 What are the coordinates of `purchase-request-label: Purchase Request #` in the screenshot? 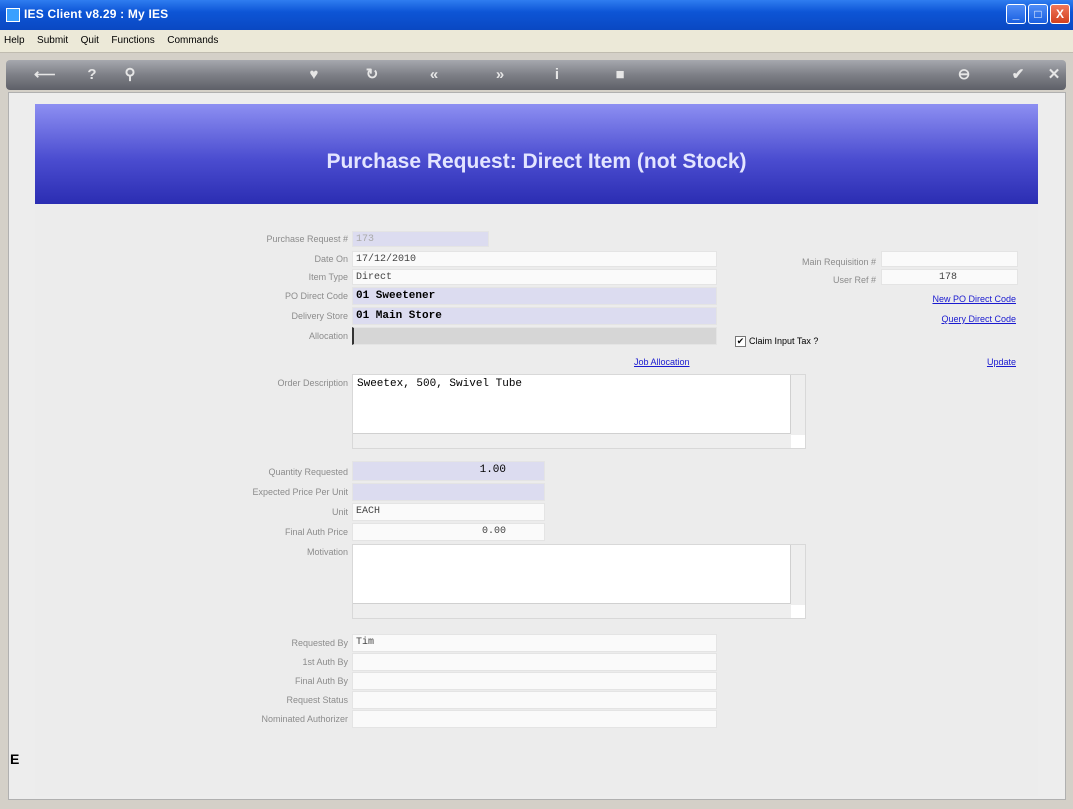 It's located at (307, 239).